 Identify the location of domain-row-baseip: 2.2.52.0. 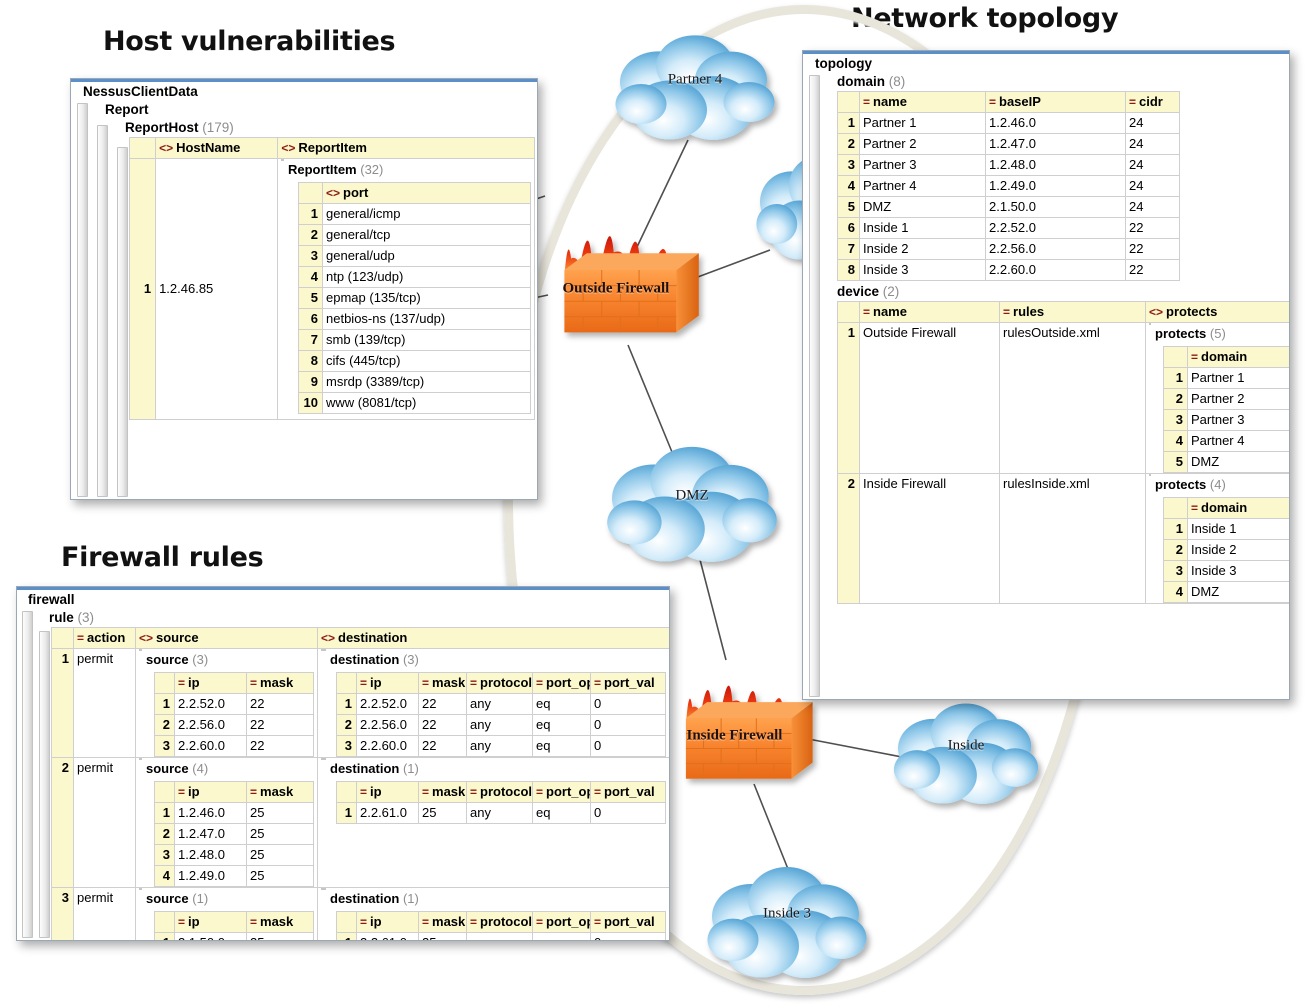
(1055, 228).